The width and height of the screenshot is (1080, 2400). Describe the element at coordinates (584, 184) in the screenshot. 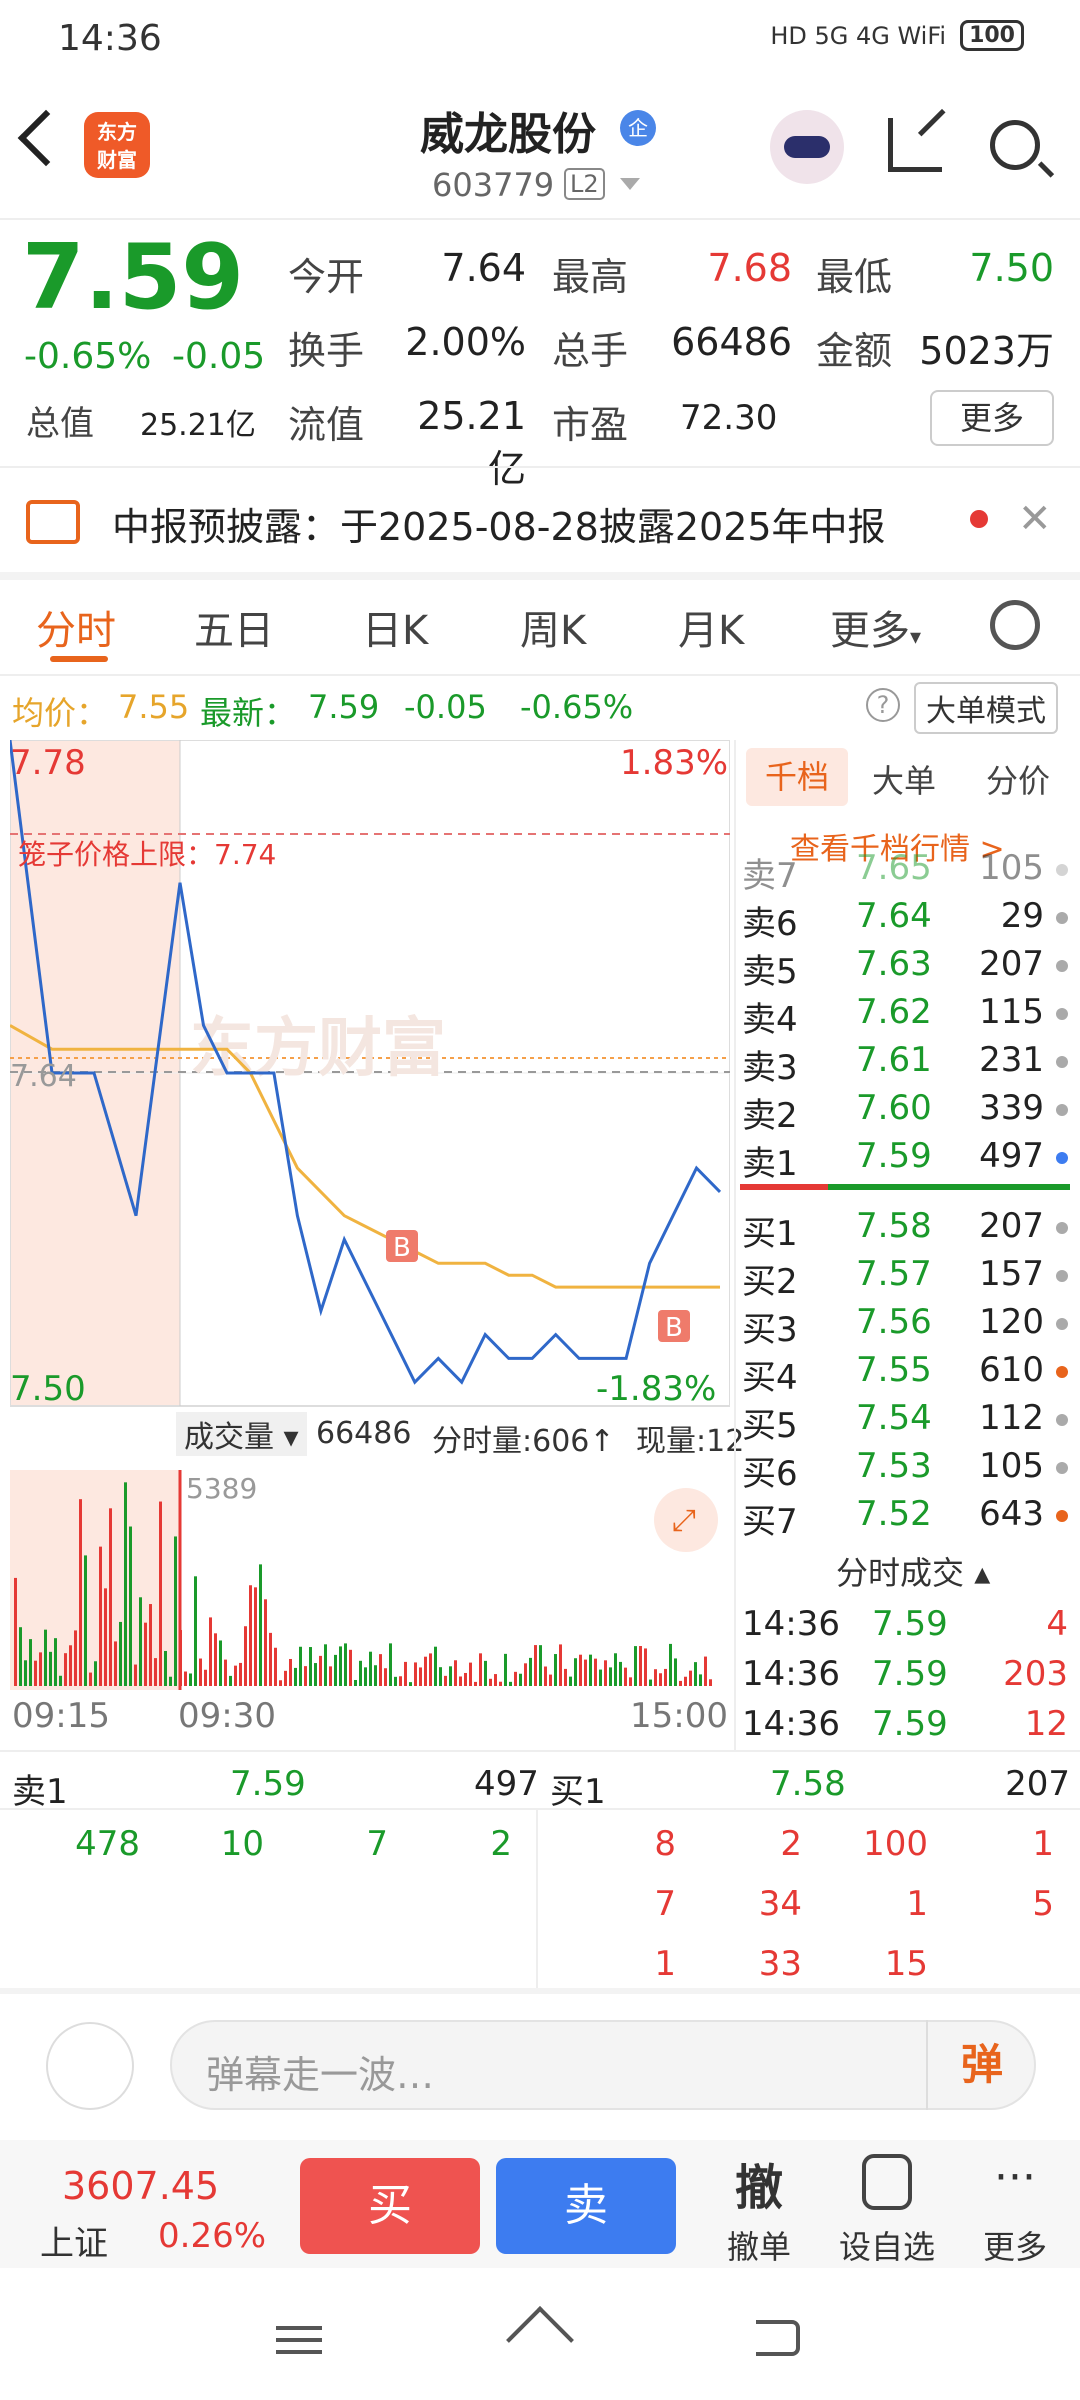

I see `level-badge: L2` at that location.